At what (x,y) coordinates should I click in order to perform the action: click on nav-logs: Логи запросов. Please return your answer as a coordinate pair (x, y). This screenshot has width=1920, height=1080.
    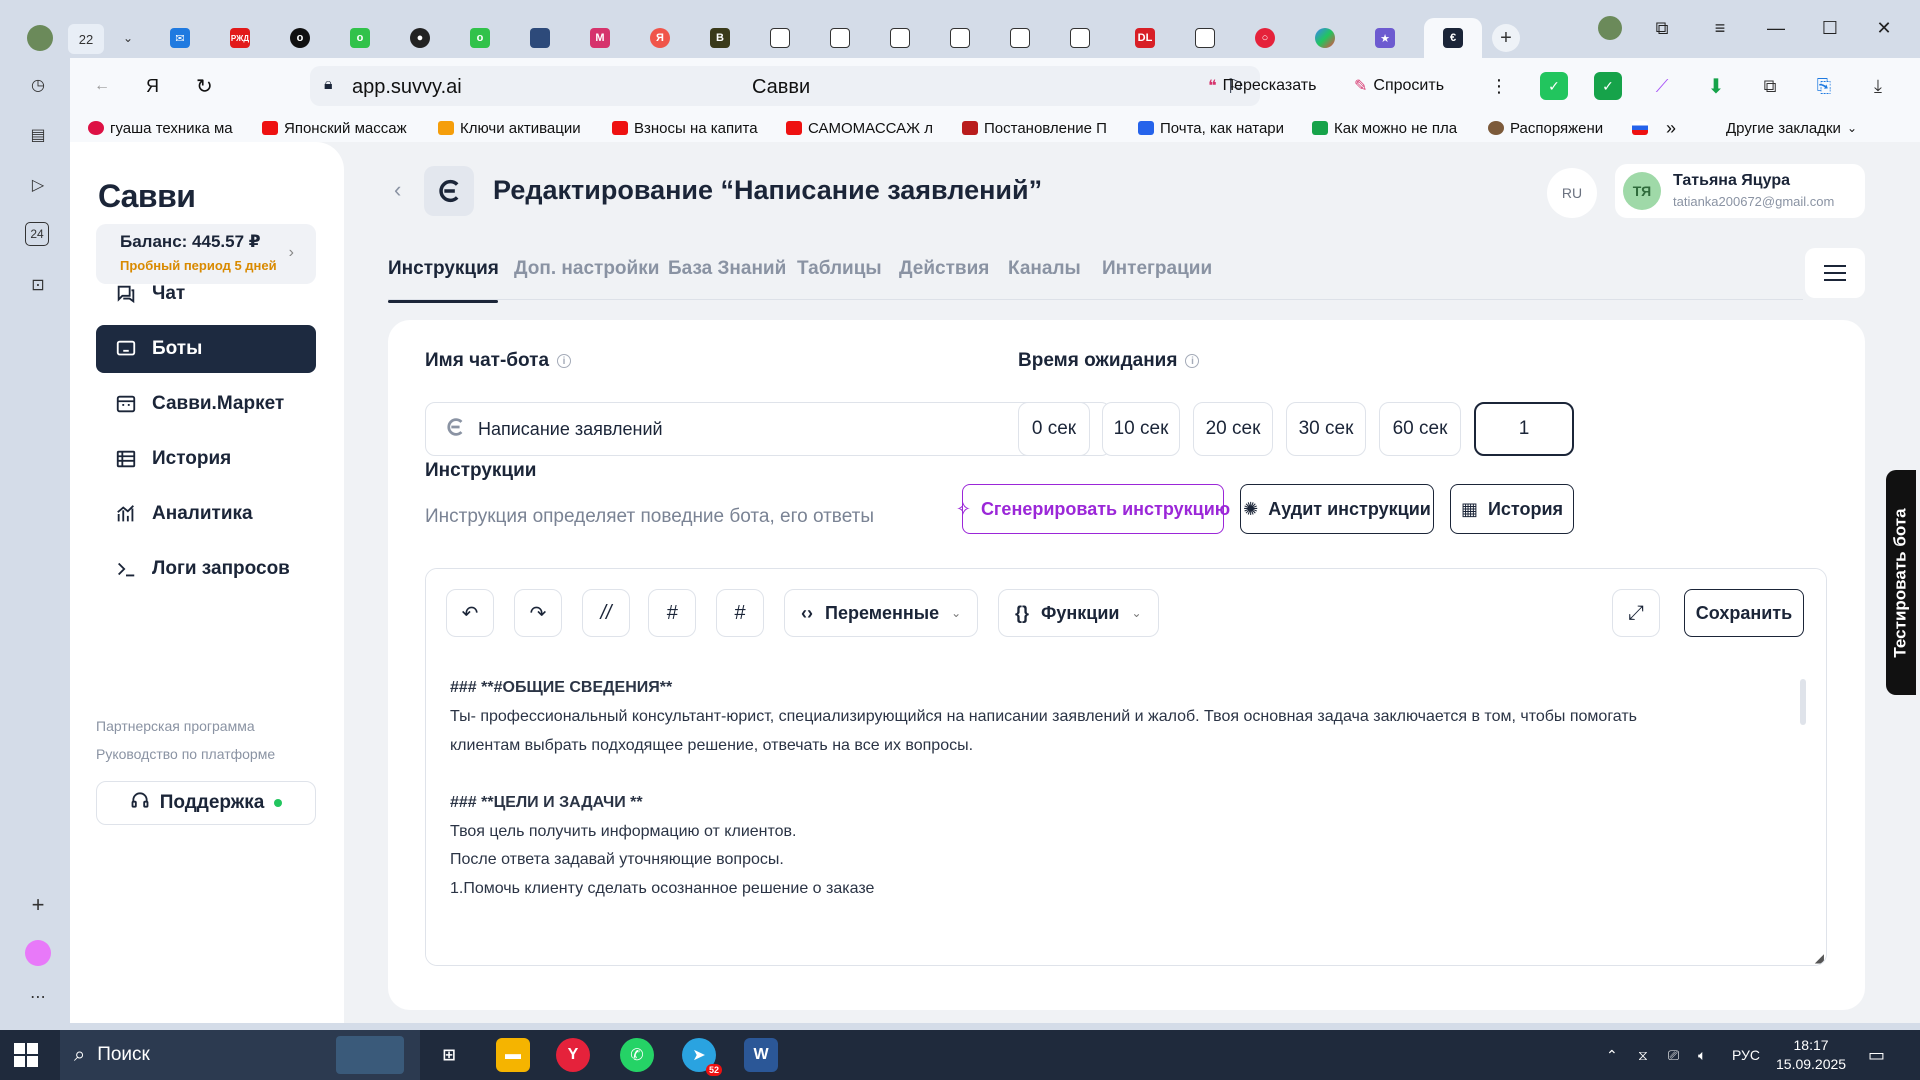
    Looking at the image, I should click on (206, 569).